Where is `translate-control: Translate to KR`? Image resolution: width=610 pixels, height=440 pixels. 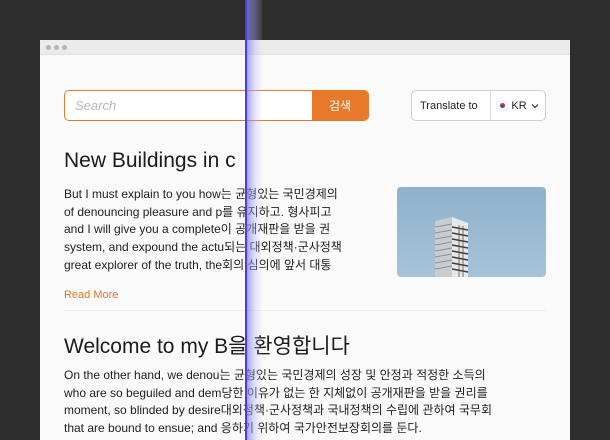
translate-control: Translate to KR is located at coordinates (478, 105).